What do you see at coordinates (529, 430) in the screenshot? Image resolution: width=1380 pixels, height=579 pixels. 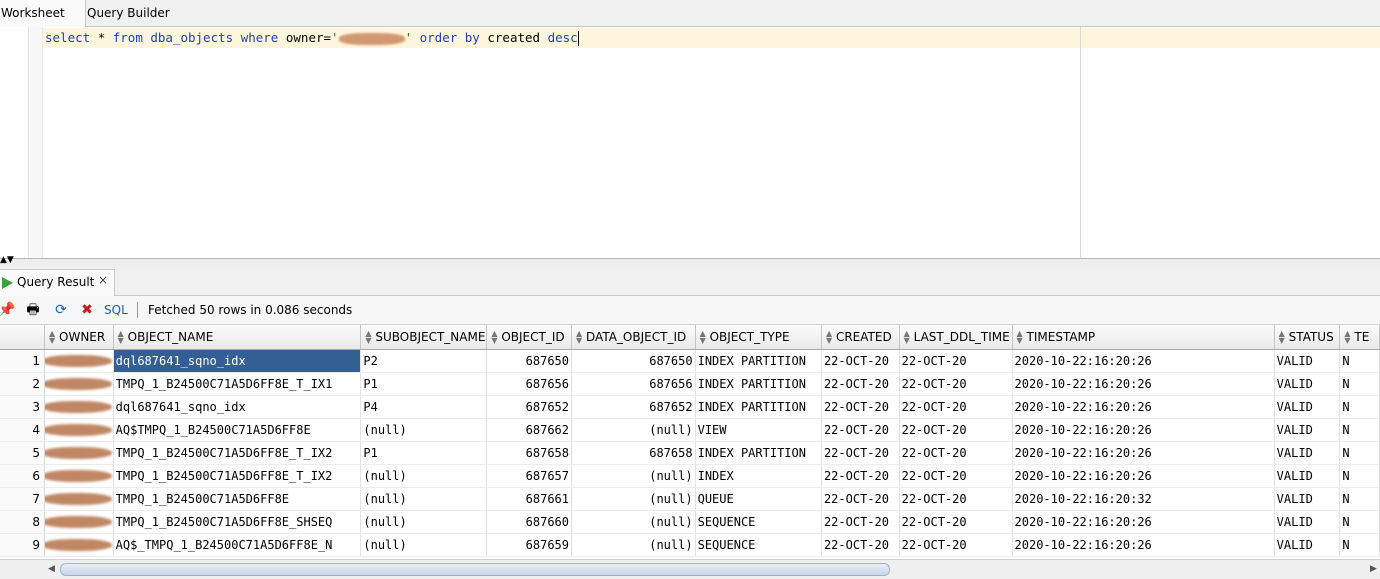 I see `cell-object-id: 687662` at bounding box center [529, 430].